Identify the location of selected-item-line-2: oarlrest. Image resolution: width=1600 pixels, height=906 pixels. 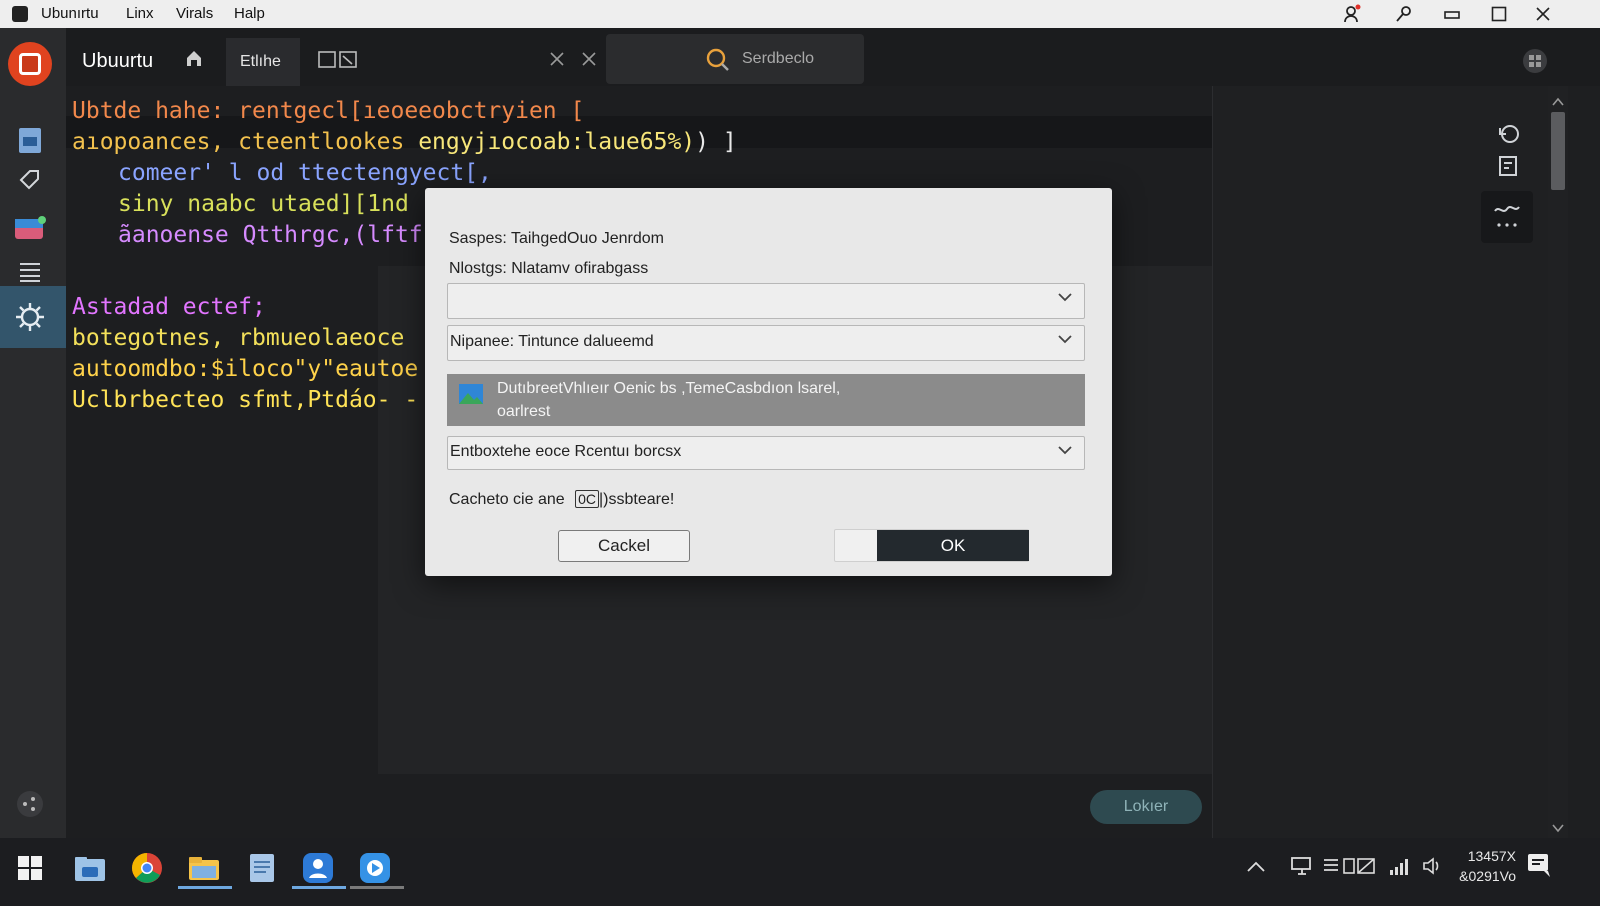
(524, 411).